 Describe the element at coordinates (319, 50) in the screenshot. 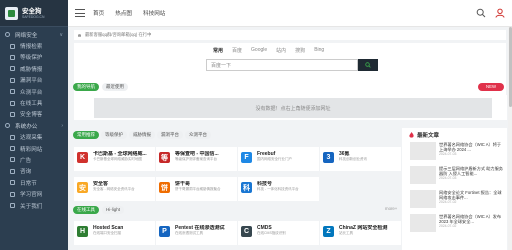

I see `search-engine-tab: Bing` at that location.